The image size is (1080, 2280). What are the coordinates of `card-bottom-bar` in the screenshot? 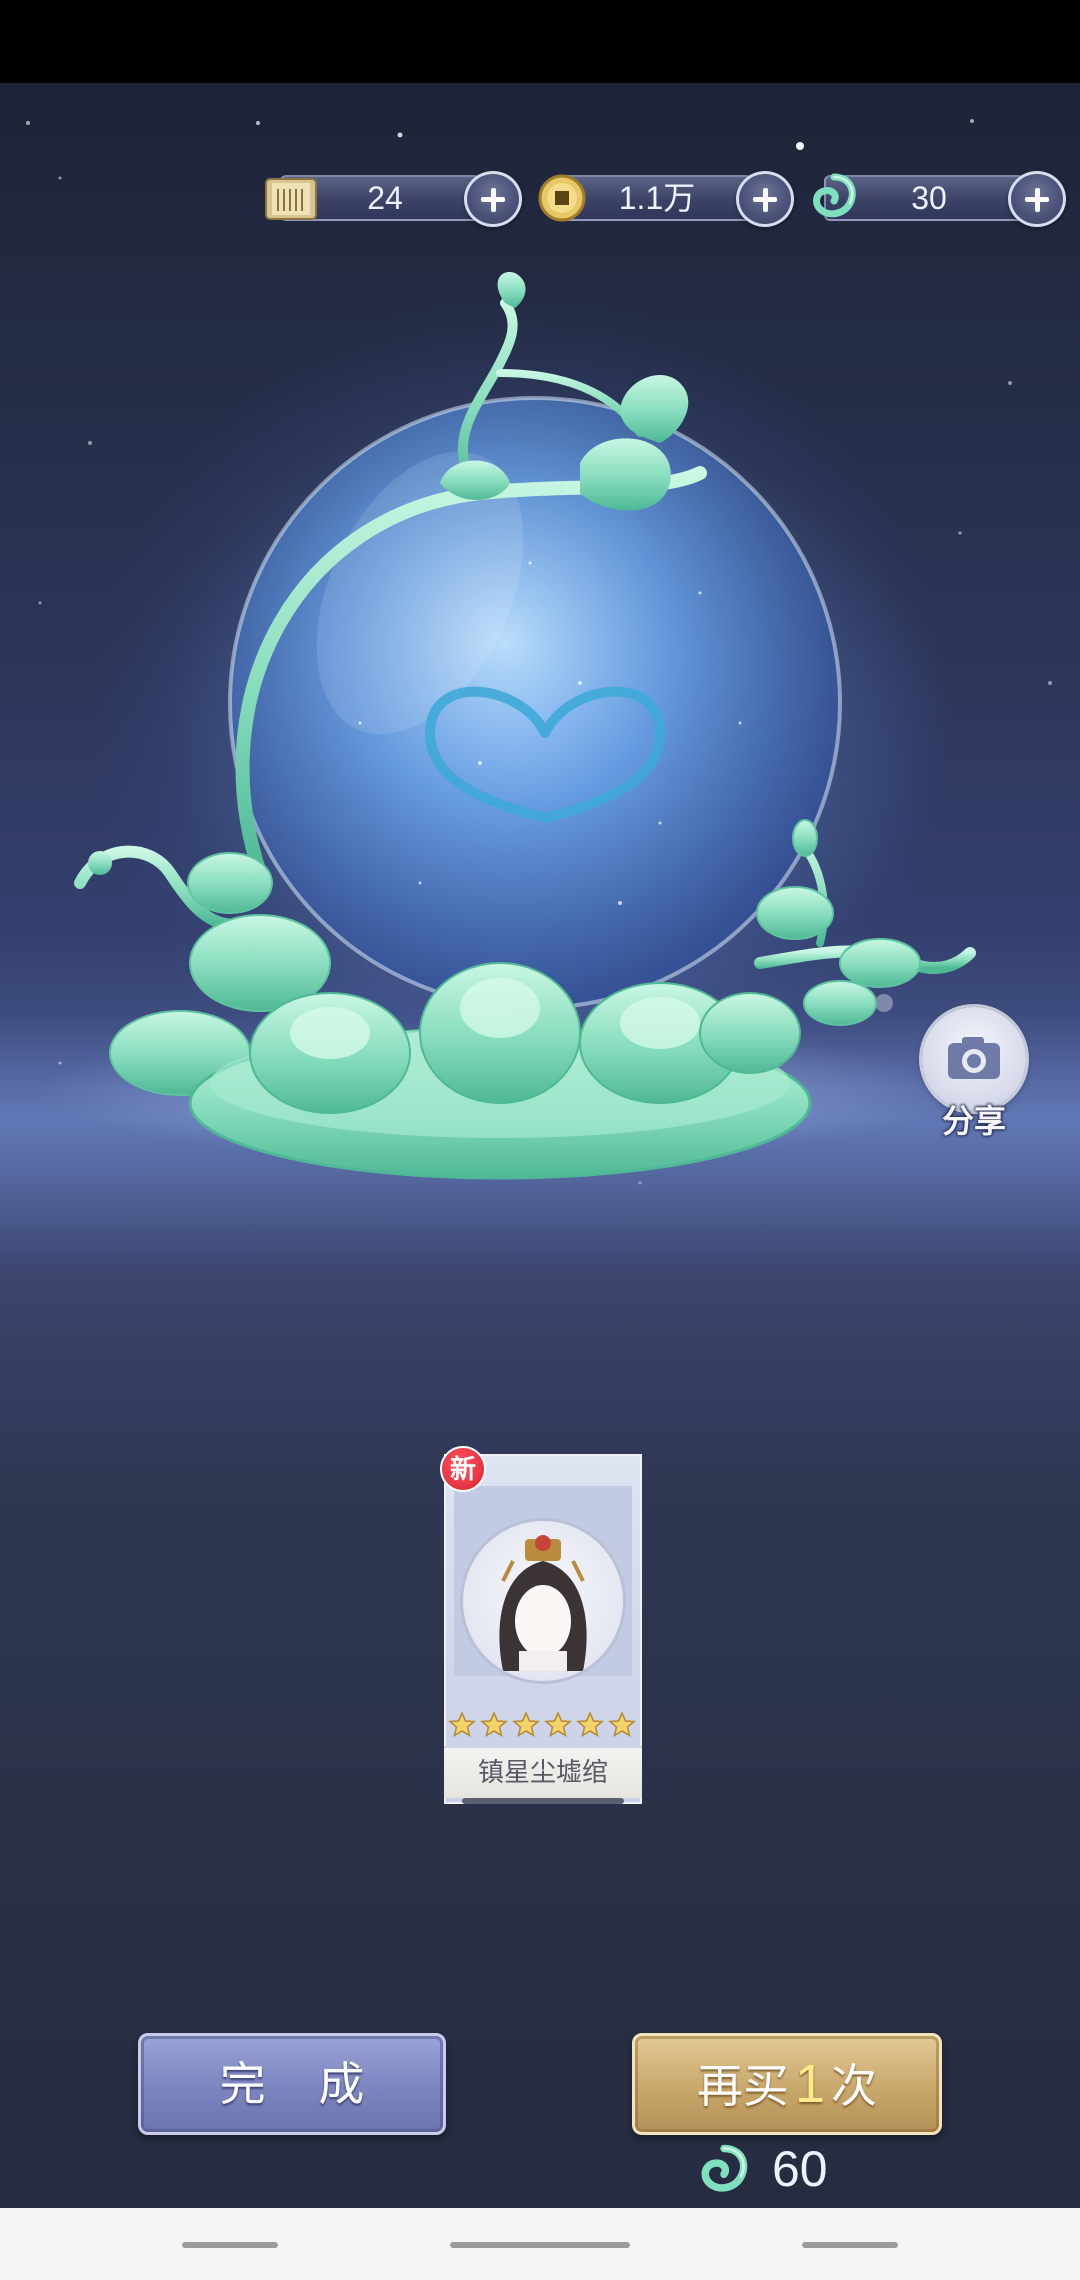 It's located at (543, 1801).